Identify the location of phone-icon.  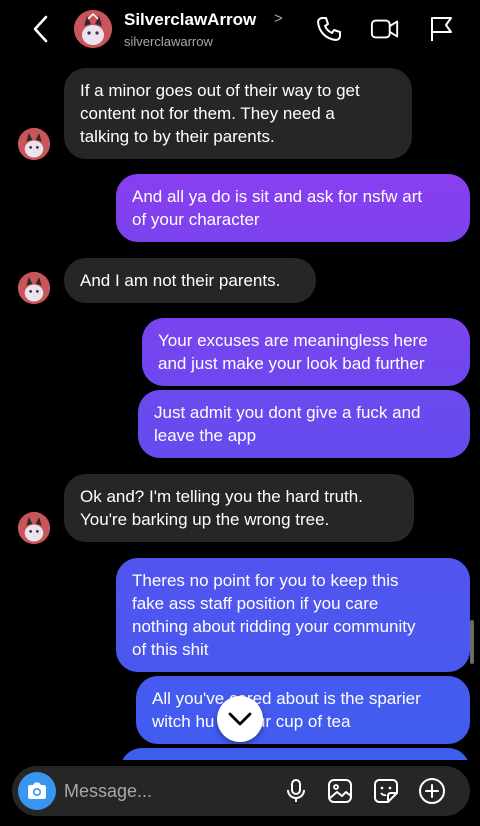
(329, 29).